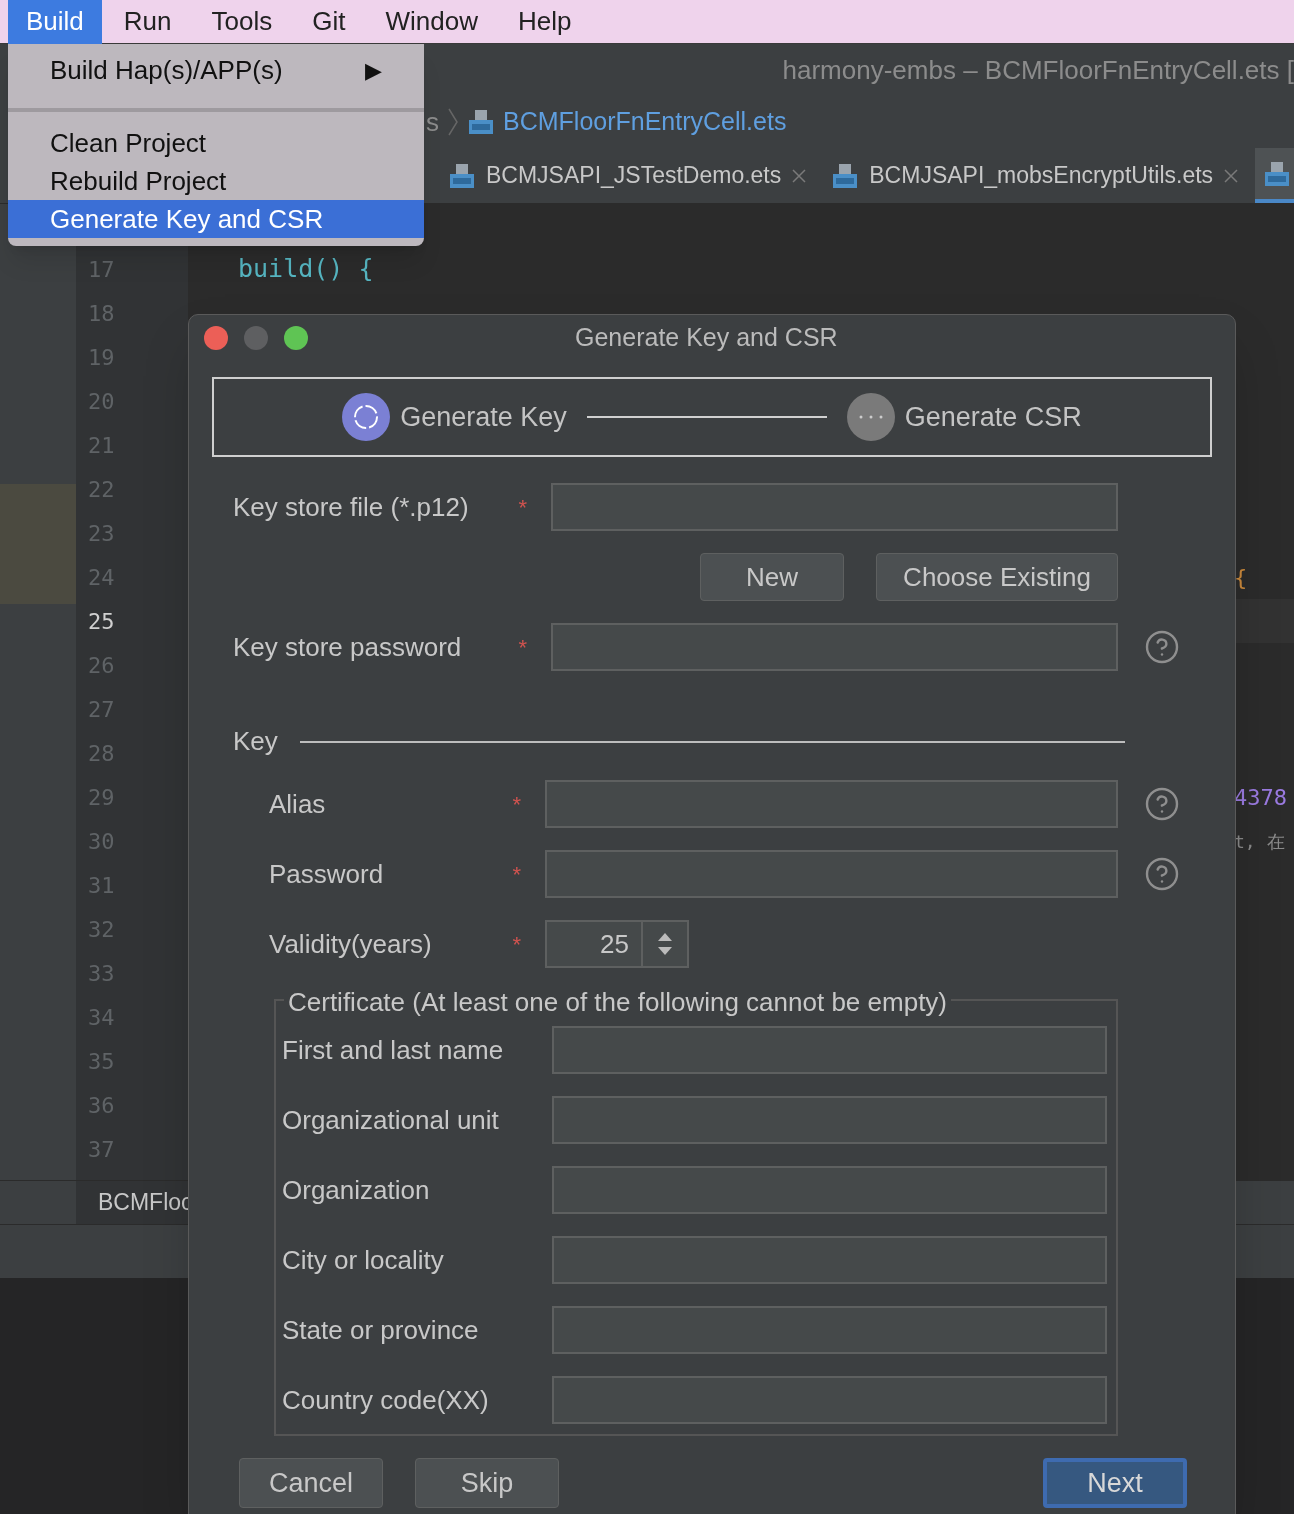 The image size is (1294, 1514). Describe the element at coordinates (487, 1483) in the screenshot. I see `dialog-button: Skip` at that location.